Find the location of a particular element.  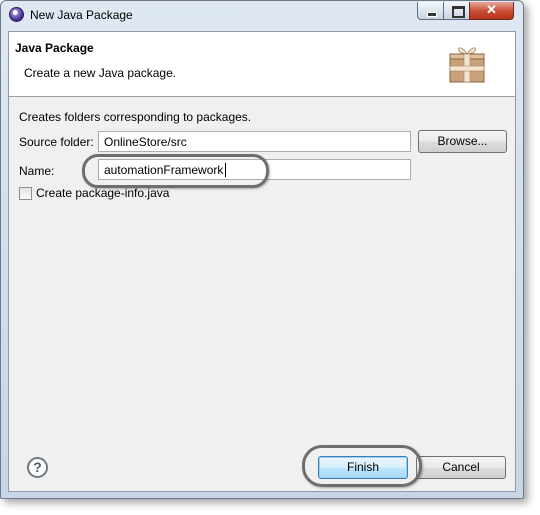

eclipse-icon is located at coordinates (16, 14).